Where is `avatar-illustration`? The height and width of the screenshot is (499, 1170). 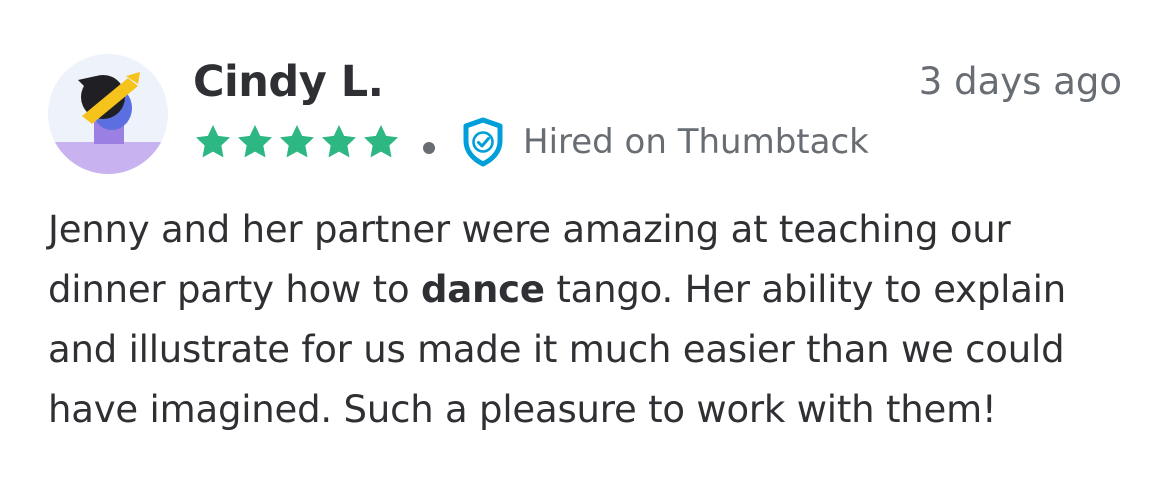
avatar-illustration is located at coordinates (108, 114).